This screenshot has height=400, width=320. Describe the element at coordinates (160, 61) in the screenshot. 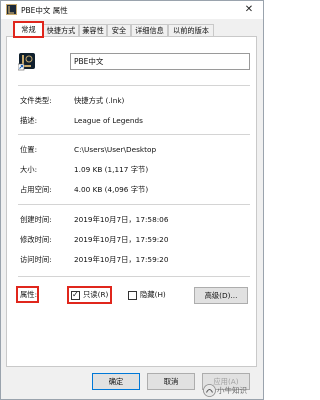

I see `file-name-input` at that location.